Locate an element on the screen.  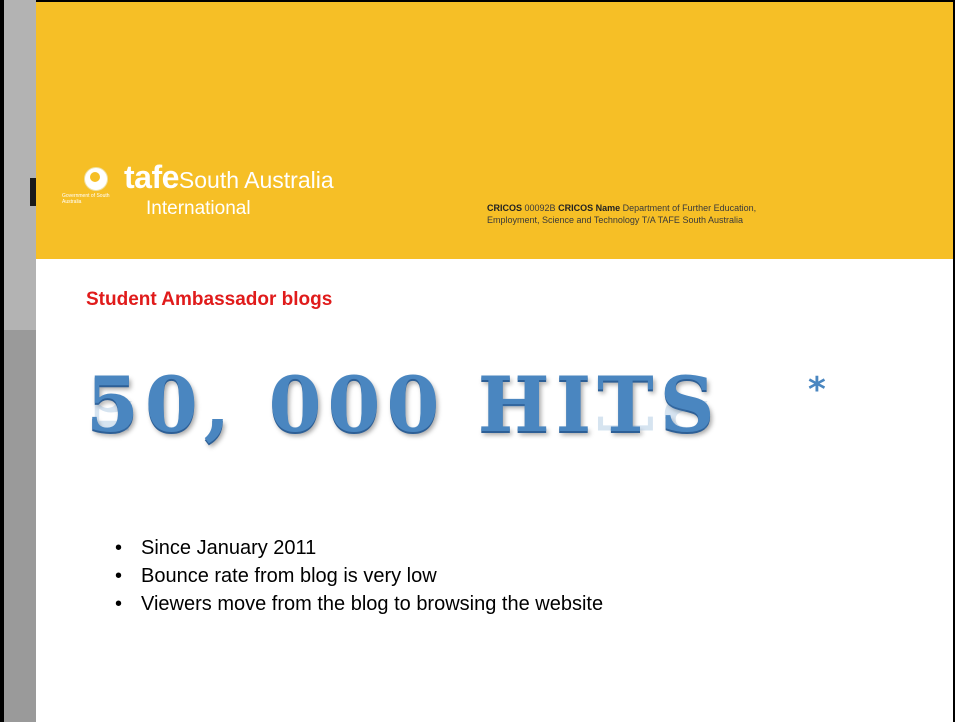
cricos-name-label: CRICOS Name is located at coordinates (589, 208).